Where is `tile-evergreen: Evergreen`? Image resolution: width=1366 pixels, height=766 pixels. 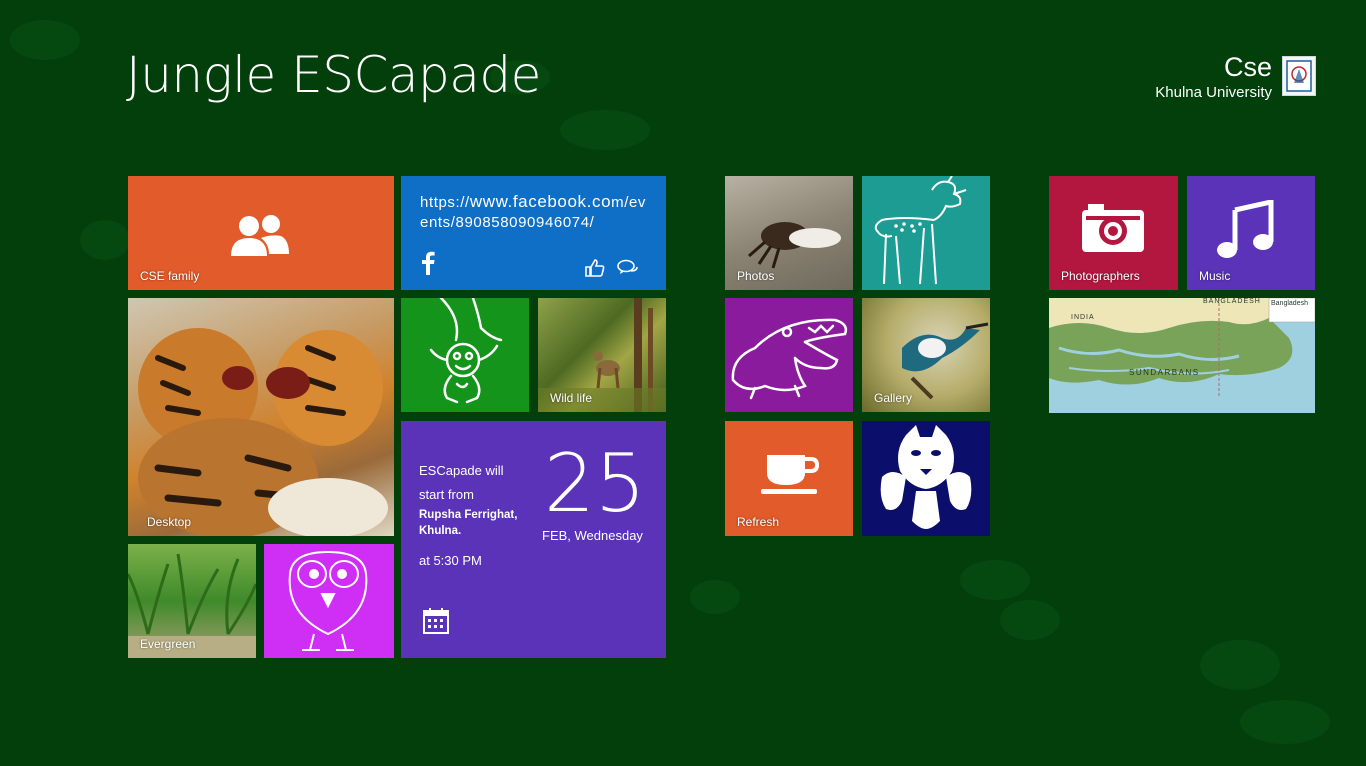
tile-evergreen: Evergreen is located at coordinates (192, 601).